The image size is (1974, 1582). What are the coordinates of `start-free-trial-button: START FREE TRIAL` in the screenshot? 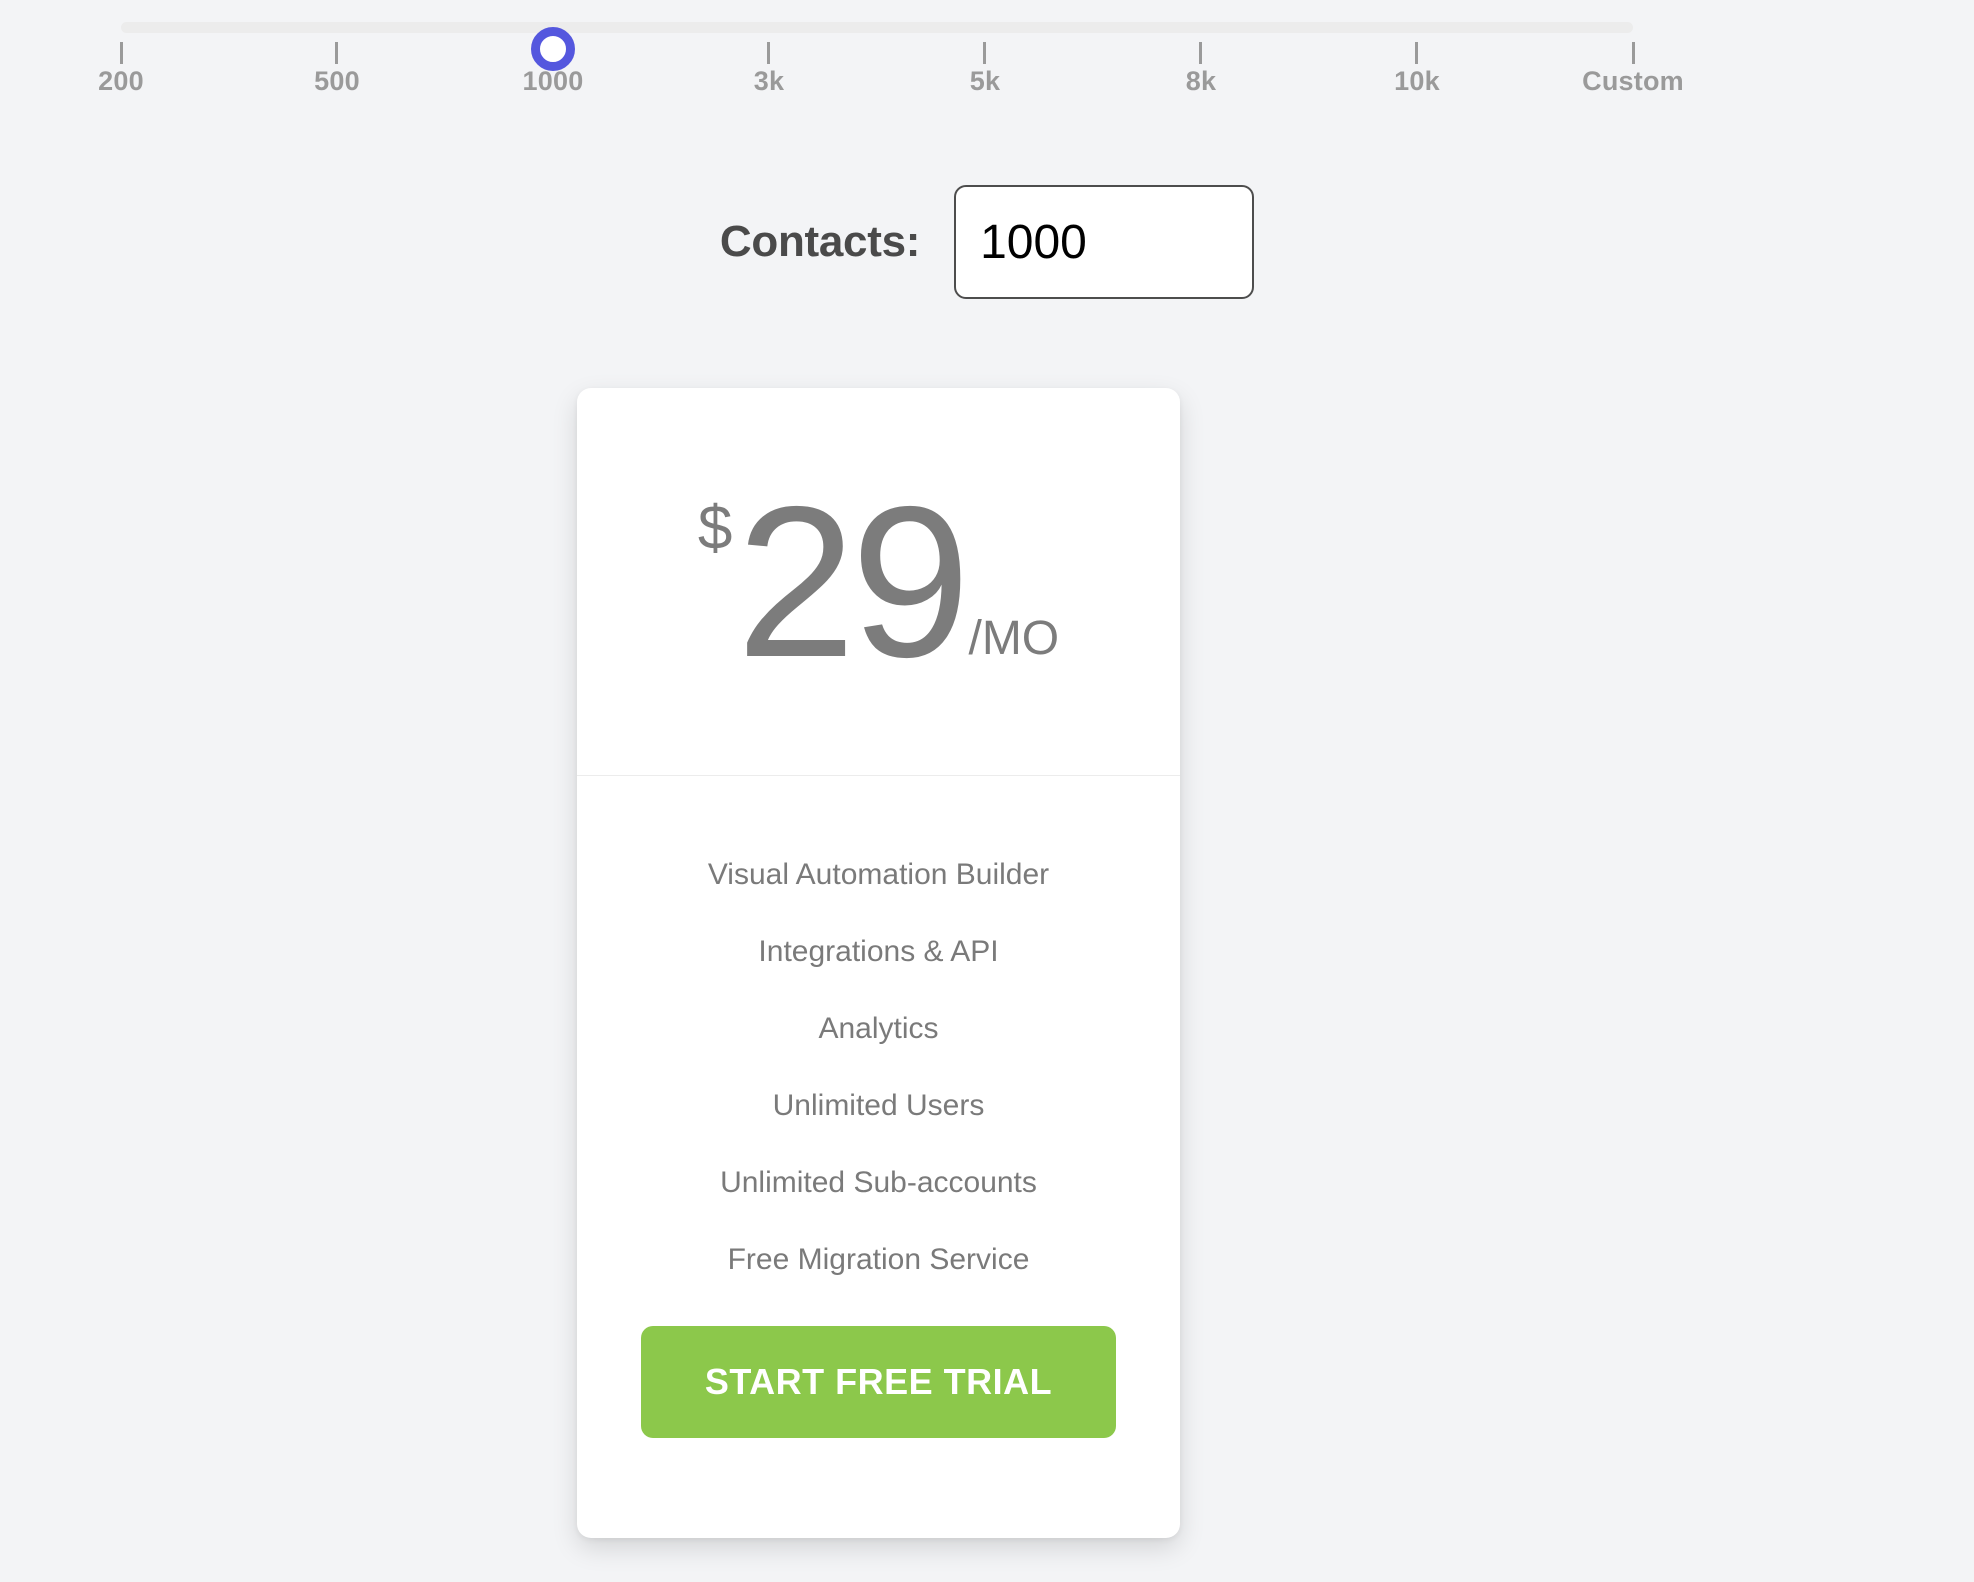 It's located at (878, 1382).